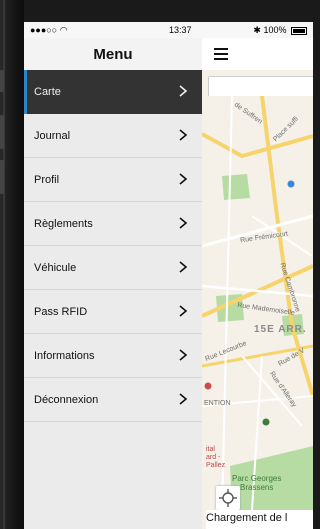 This screenshot has height=529, width=320. I want to click on menu-item-carte: Carte, so click(113, 92).